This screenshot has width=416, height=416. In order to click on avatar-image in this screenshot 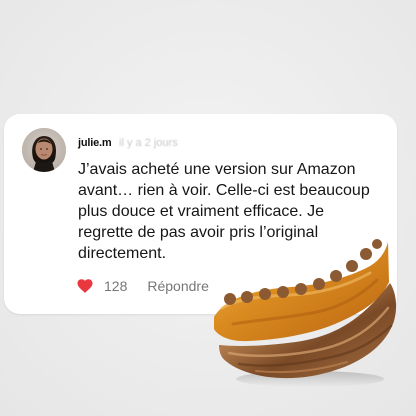, I will do `click(44, 150)`.